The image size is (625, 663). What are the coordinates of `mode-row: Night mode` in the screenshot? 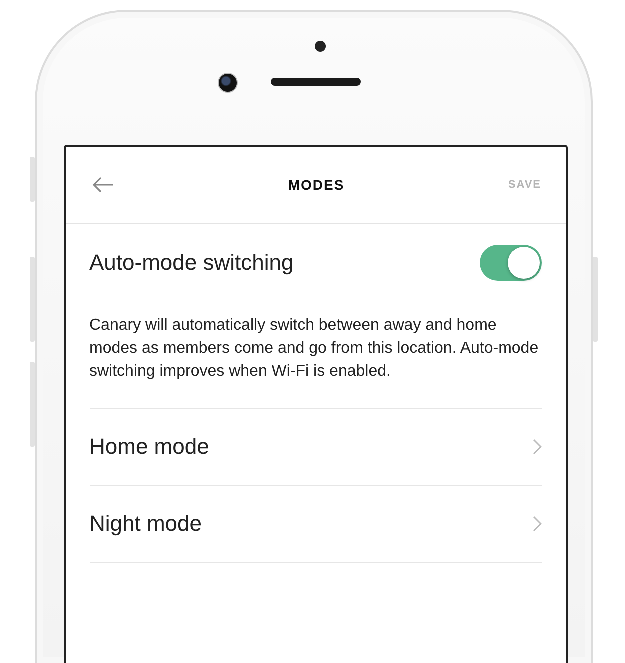 It's located at (316, 524).